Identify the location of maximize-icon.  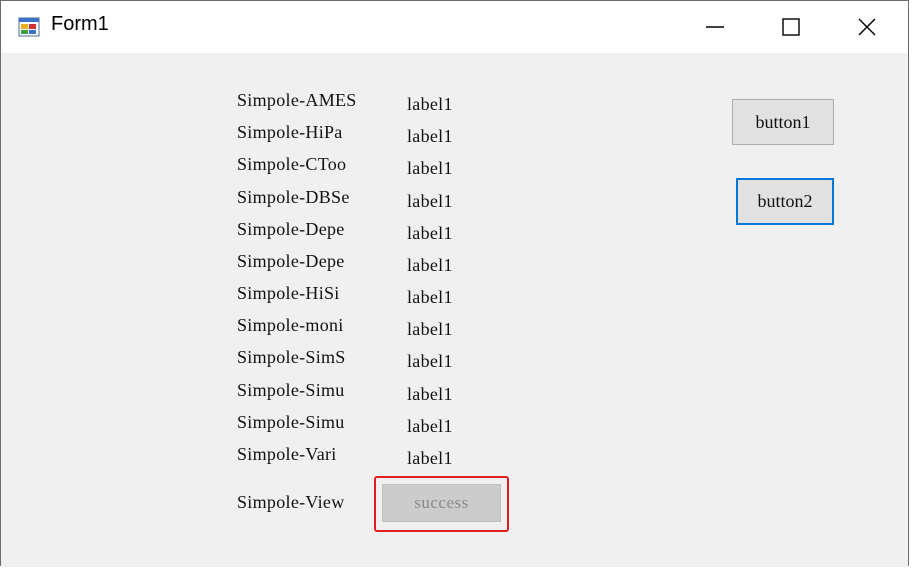
(791, 27).